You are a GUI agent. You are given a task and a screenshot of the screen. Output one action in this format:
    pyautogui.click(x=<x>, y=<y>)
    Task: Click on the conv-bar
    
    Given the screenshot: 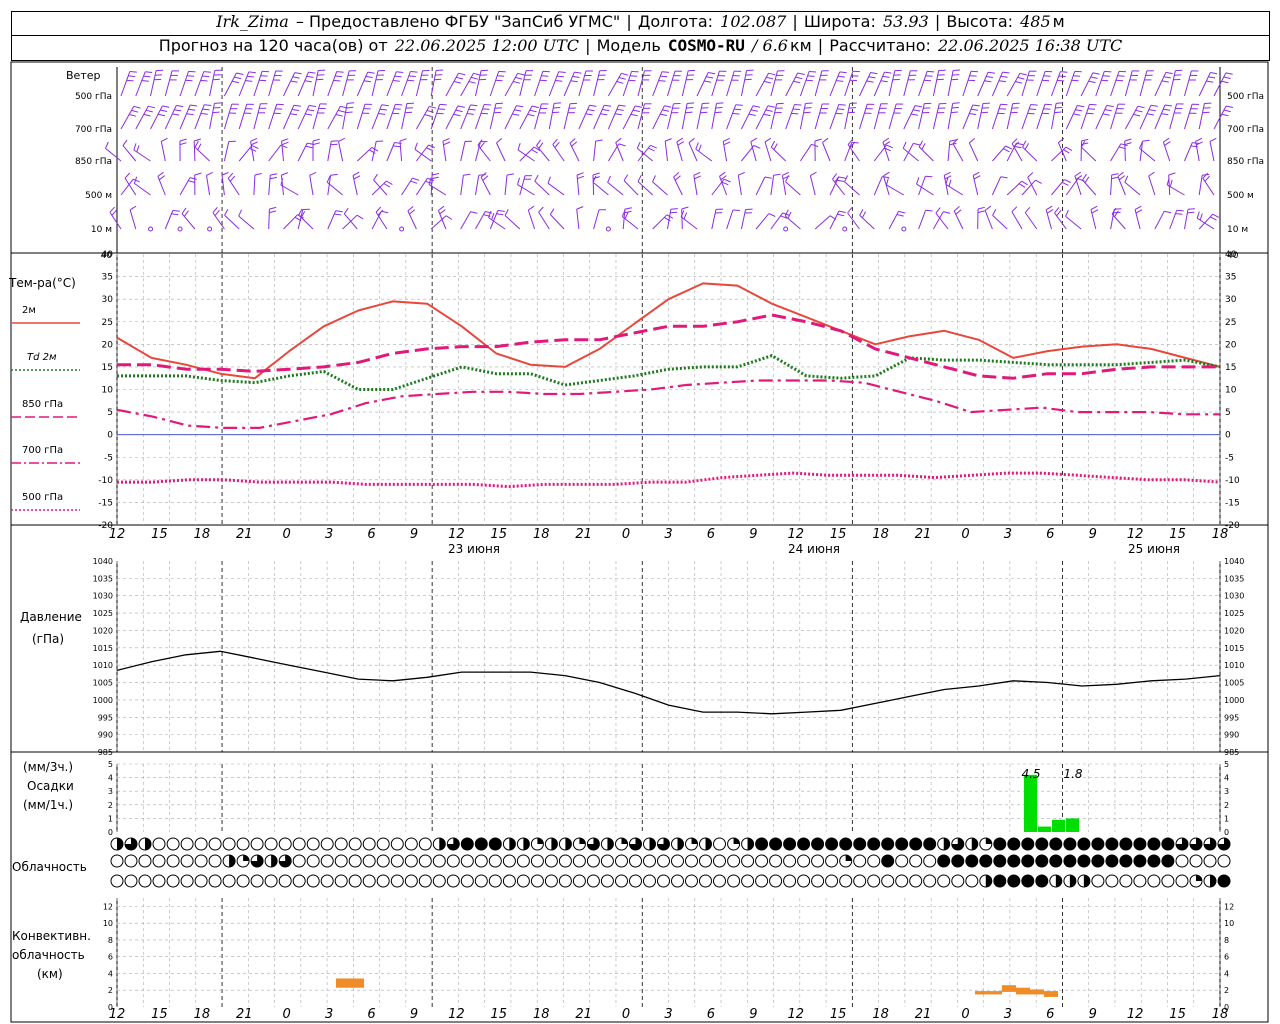 What is the action you would take?
    pyautogui.click(x=350, y=983)
    